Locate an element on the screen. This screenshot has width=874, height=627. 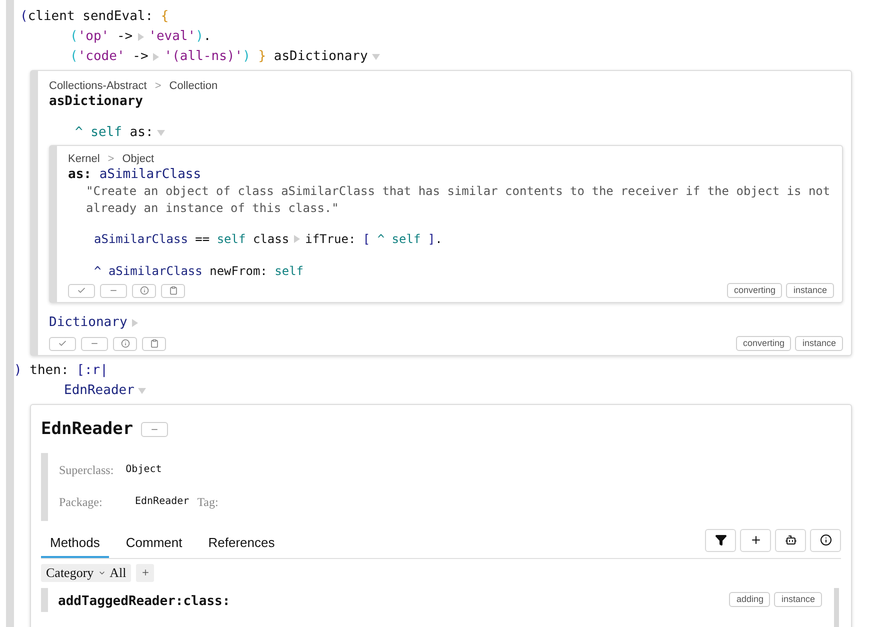
filter-icon is located at coordinates (720, 540).